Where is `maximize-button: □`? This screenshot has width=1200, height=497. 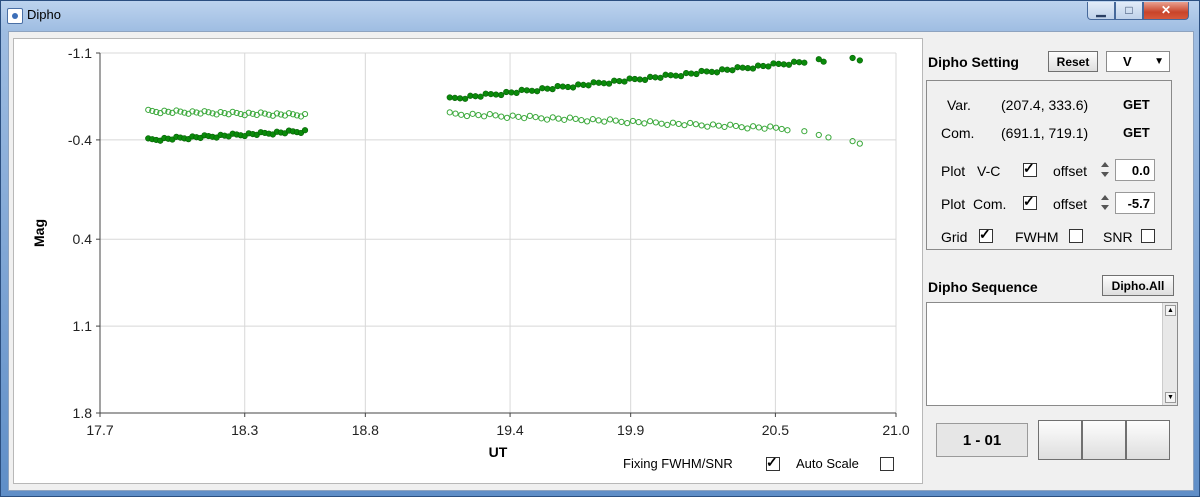 maximize-button: □ is located at coordinates (1129, 11).